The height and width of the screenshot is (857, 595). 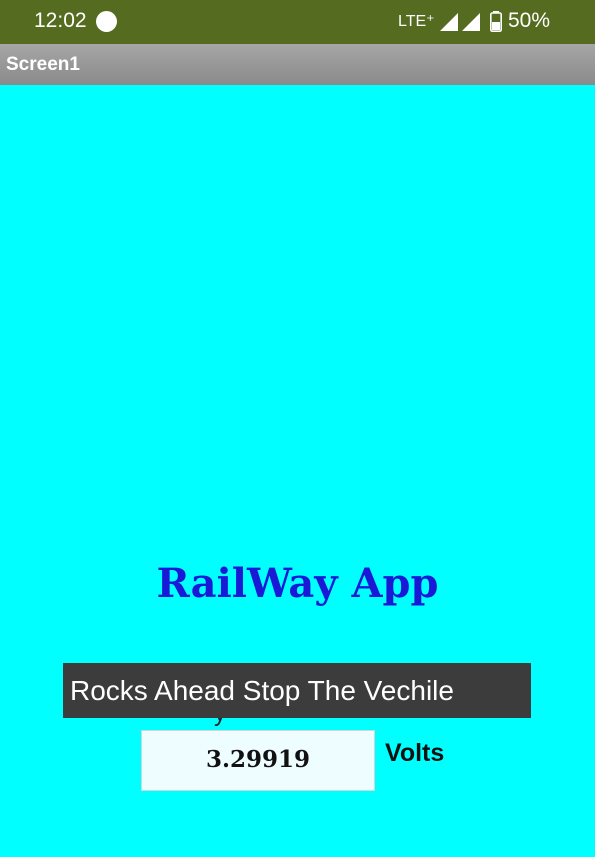 I want to click on network-type: LTE⁺, so click(x=416, y=21).